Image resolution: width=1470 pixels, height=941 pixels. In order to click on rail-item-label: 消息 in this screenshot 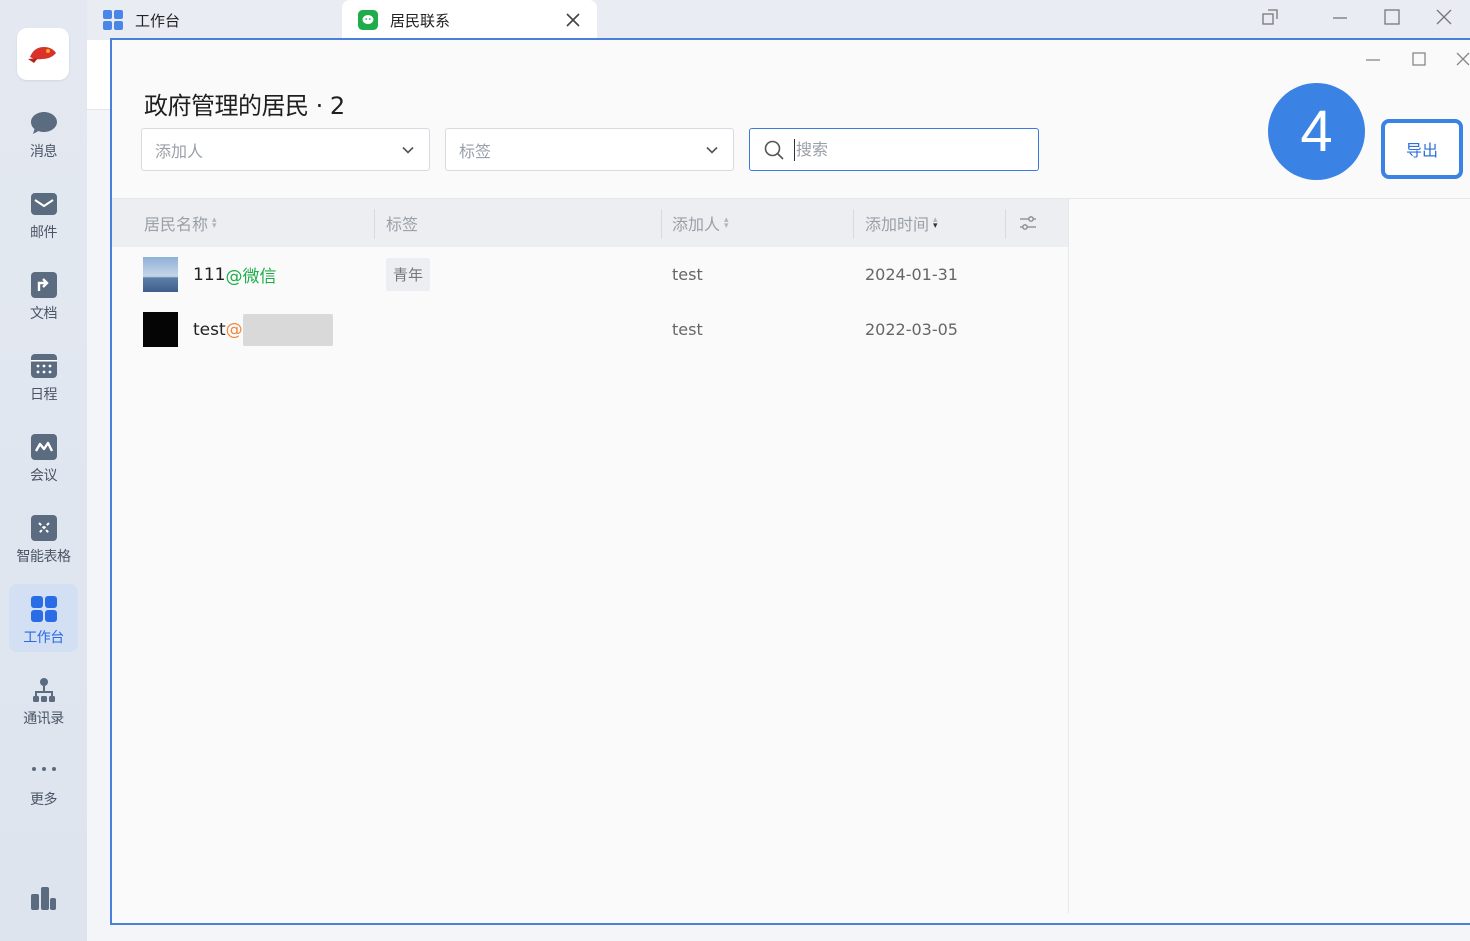, I will do `click(44, 152)`.